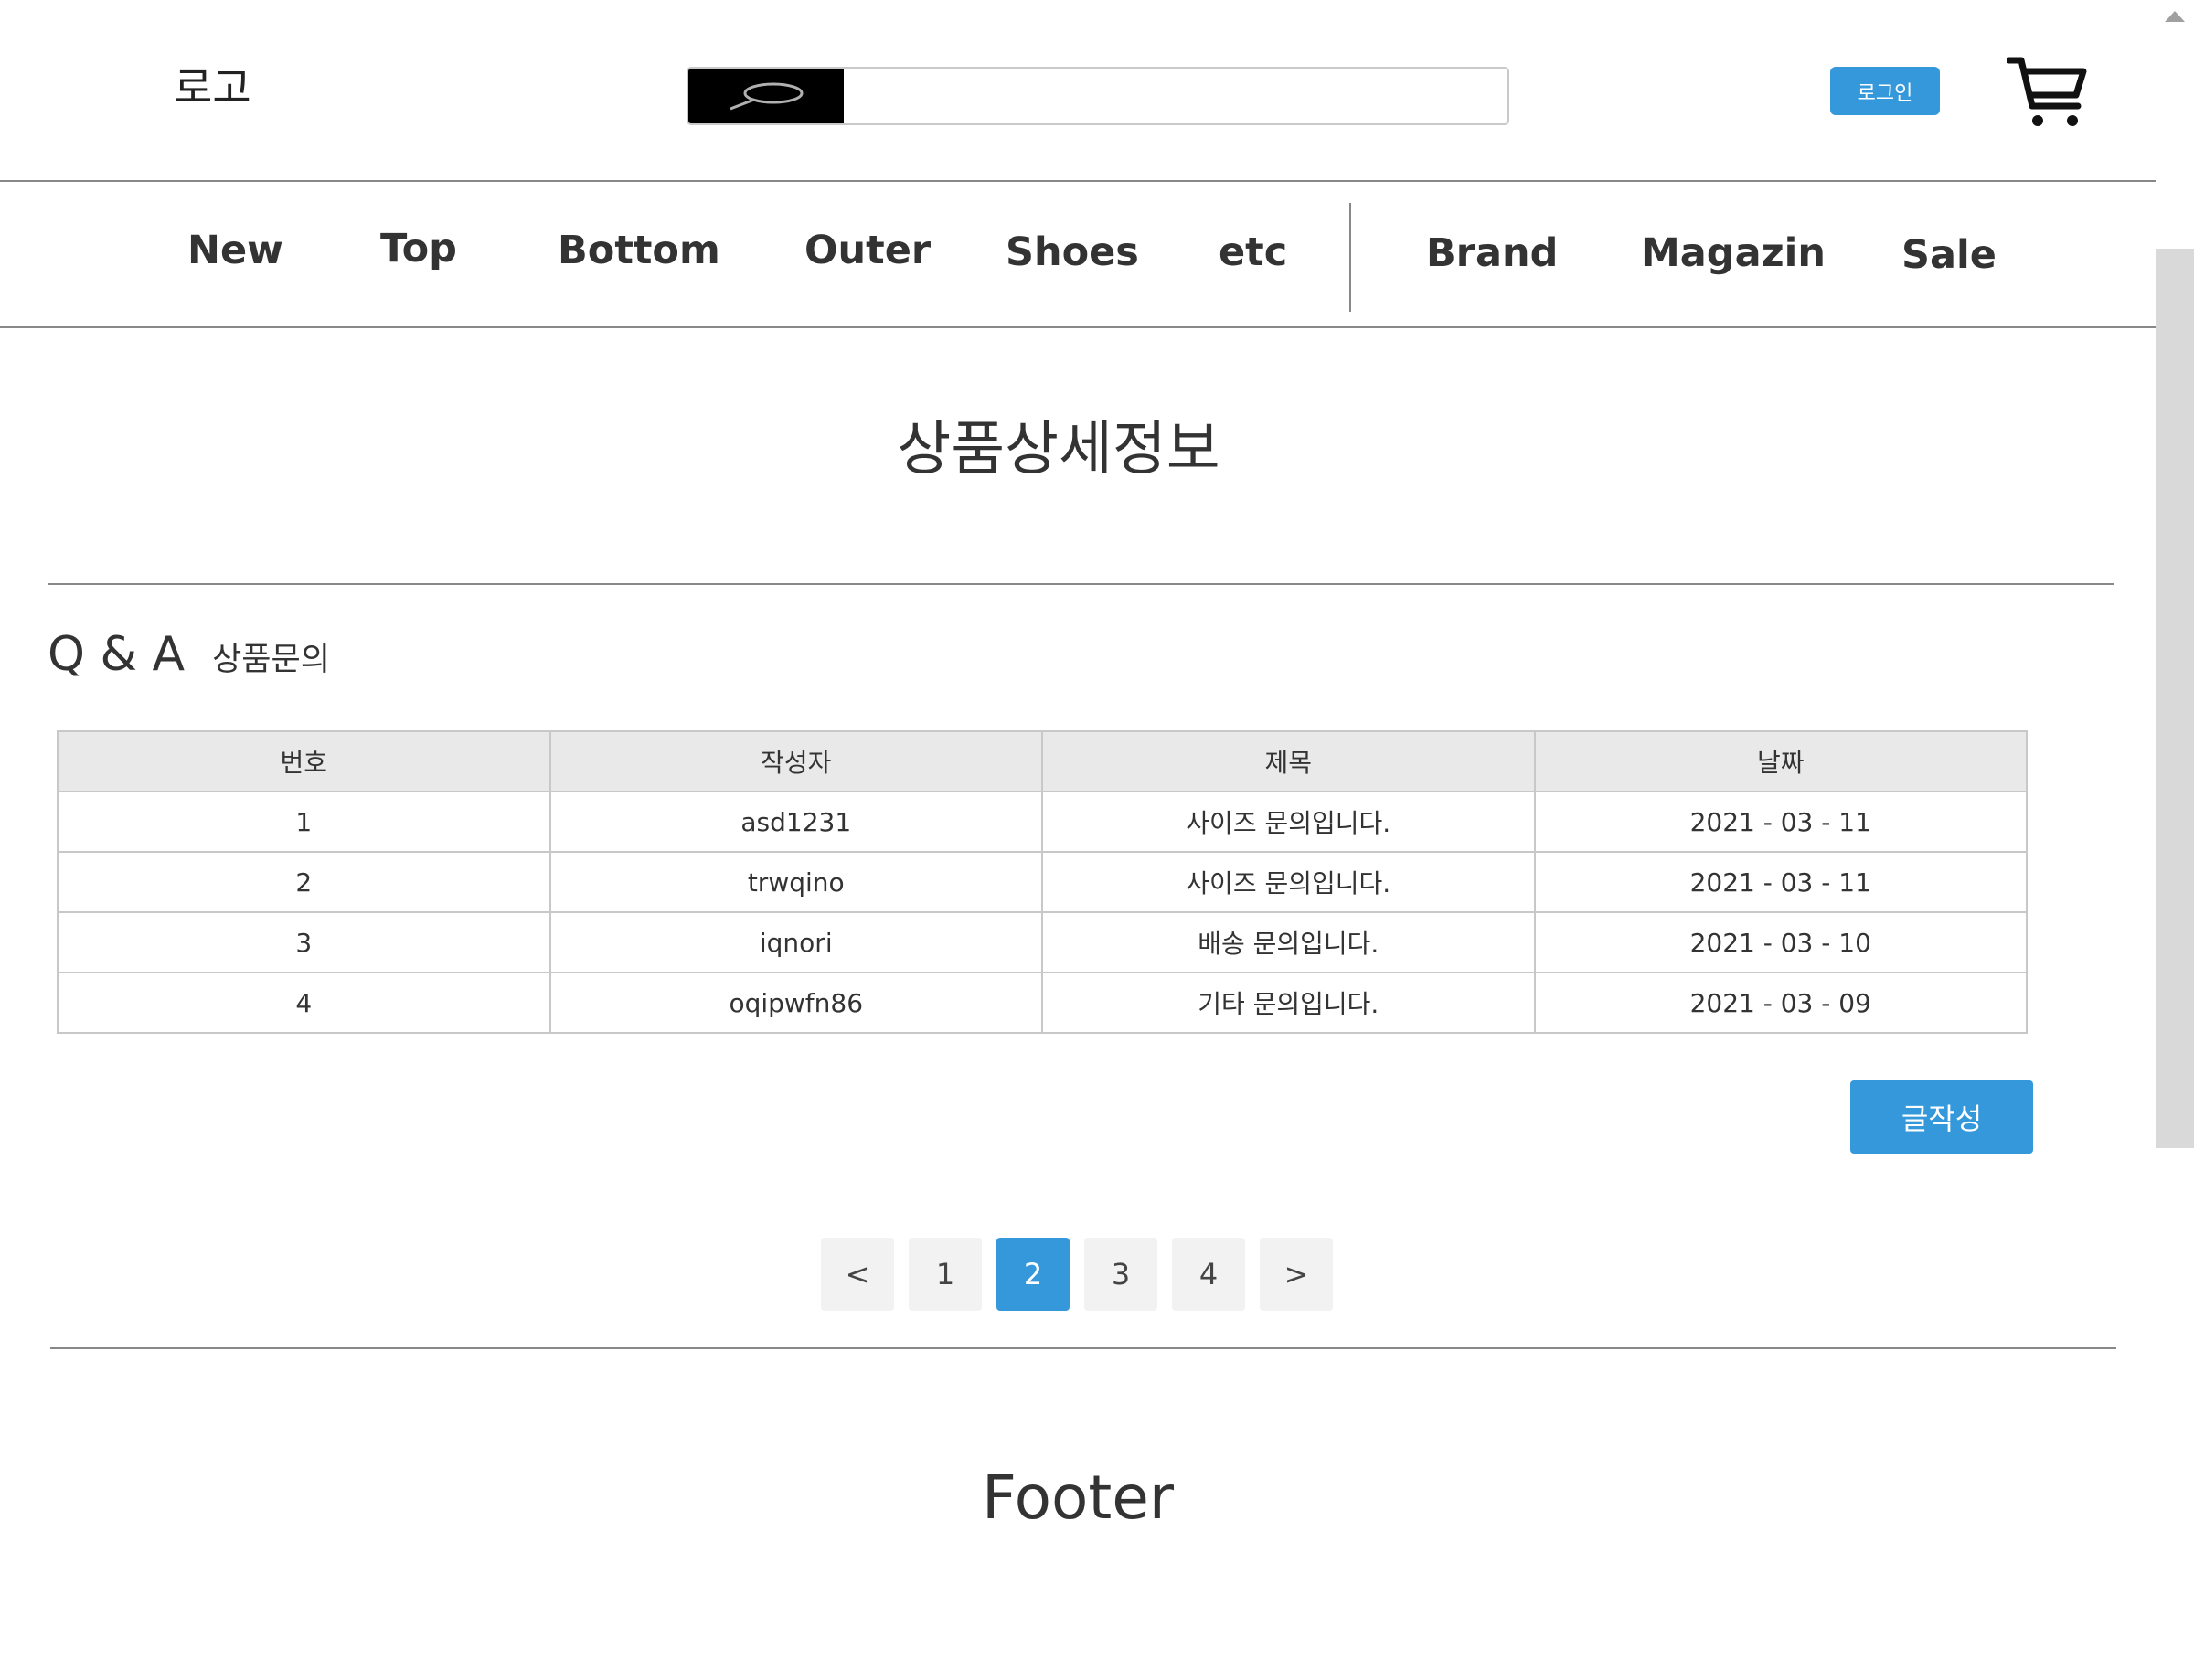 The width and height of the screenshot is (2194, 1680). I want to click on cell-author: asd1231, so click(796, 822).